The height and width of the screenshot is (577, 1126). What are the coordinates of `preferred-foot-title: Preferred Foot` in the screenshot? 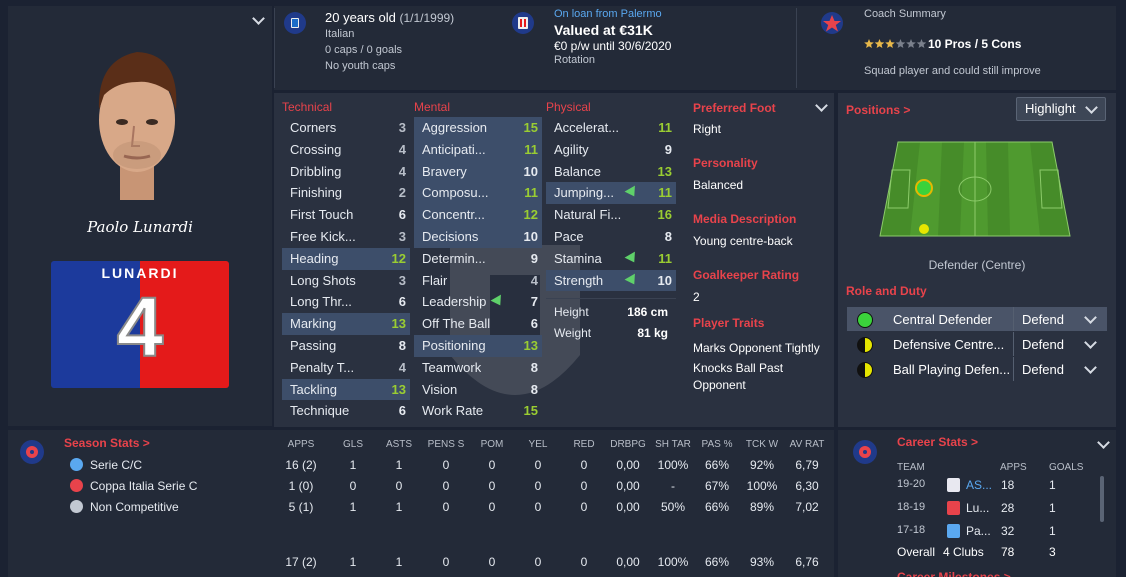 It's located at (734, 108).